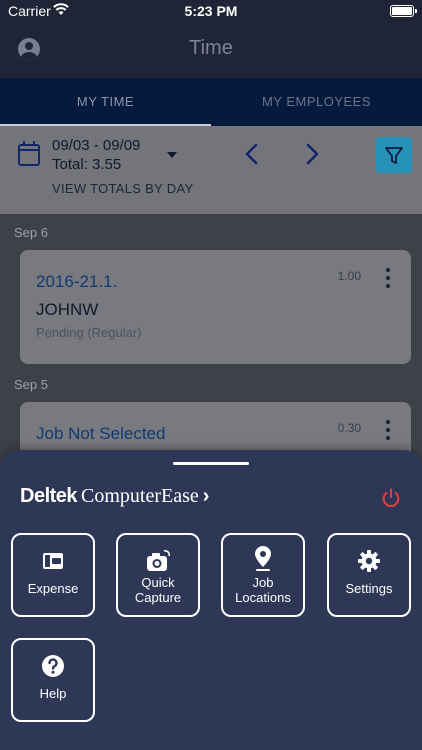 This screenshot has width=422, height=750. I want to click on chevron-down-icon, so click(172, 155).